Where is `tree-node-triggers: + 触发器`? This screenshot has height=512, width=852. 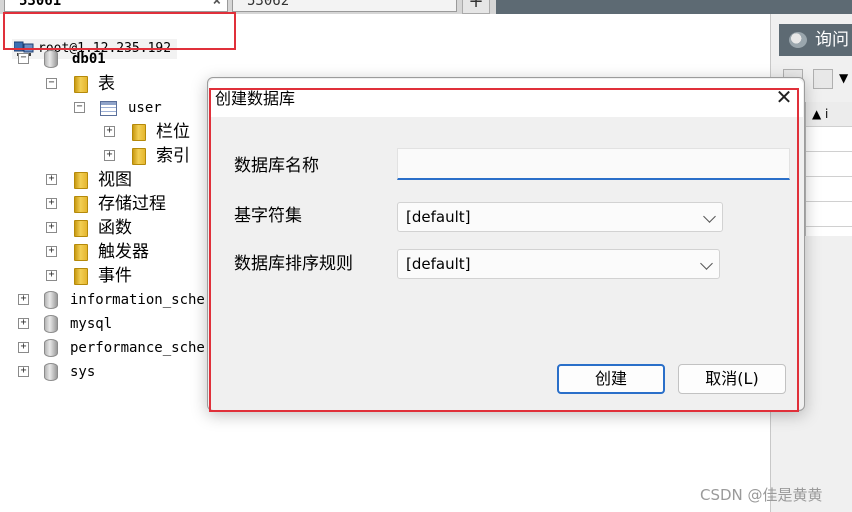 tree-node-triggers: + 触发器 is located at coordinates (131, 252).